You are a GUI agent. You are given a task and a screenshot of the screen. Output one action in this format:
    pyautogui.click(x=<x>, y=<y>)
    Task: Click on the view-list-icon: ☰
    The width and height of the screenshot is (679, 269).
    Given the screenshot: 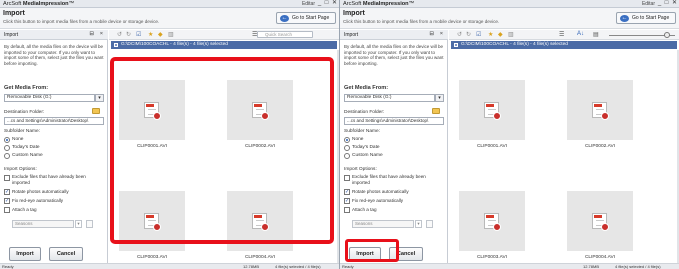 What is the action you would take?
    pyautogui.click(x=561, y=34)
    